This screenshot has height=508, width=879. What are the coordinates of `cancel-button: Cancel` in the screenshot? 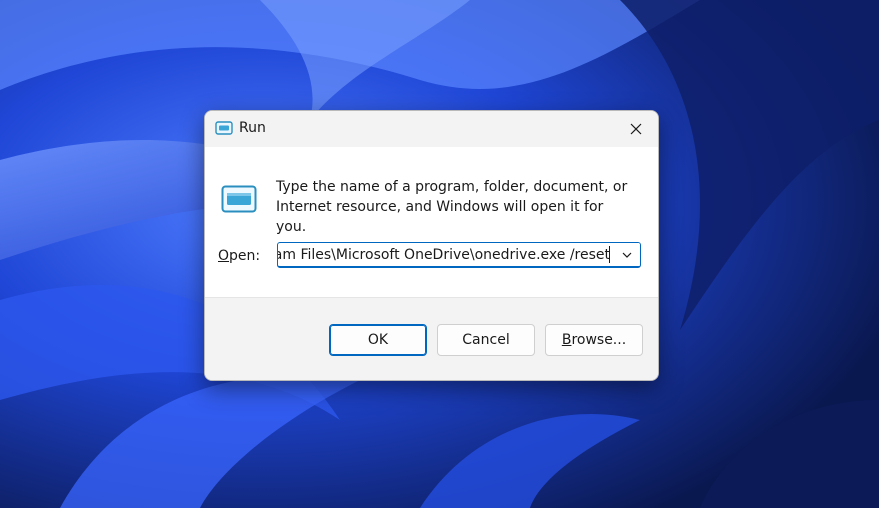 It's located at (486, 340).